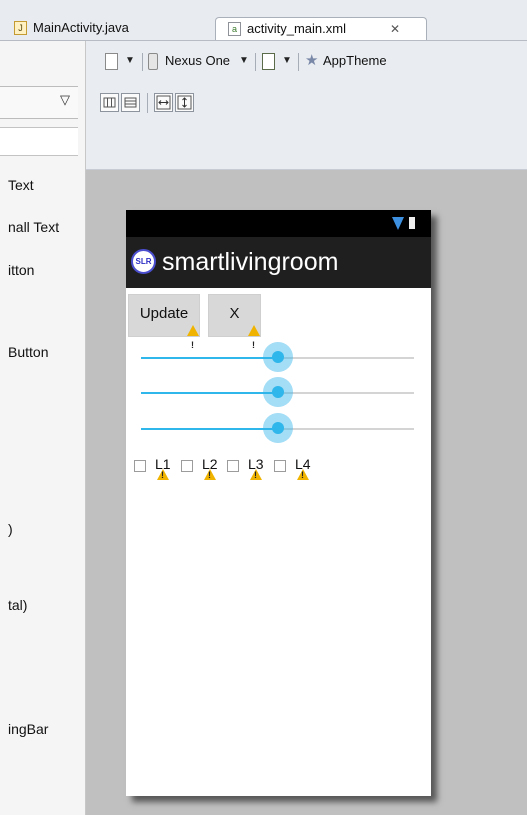 The image size is (527, 815). I want to click on fill-height-icon, so click(184, 102).